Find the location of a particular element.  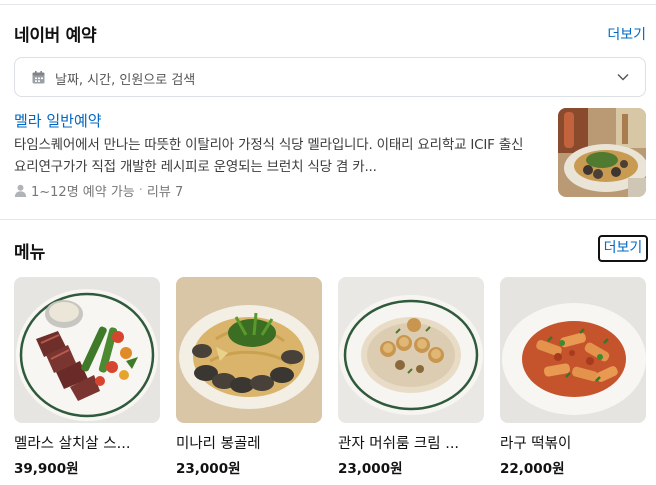

reservation-section-title: 네이버 예약 is located at coordinates (55, 36).